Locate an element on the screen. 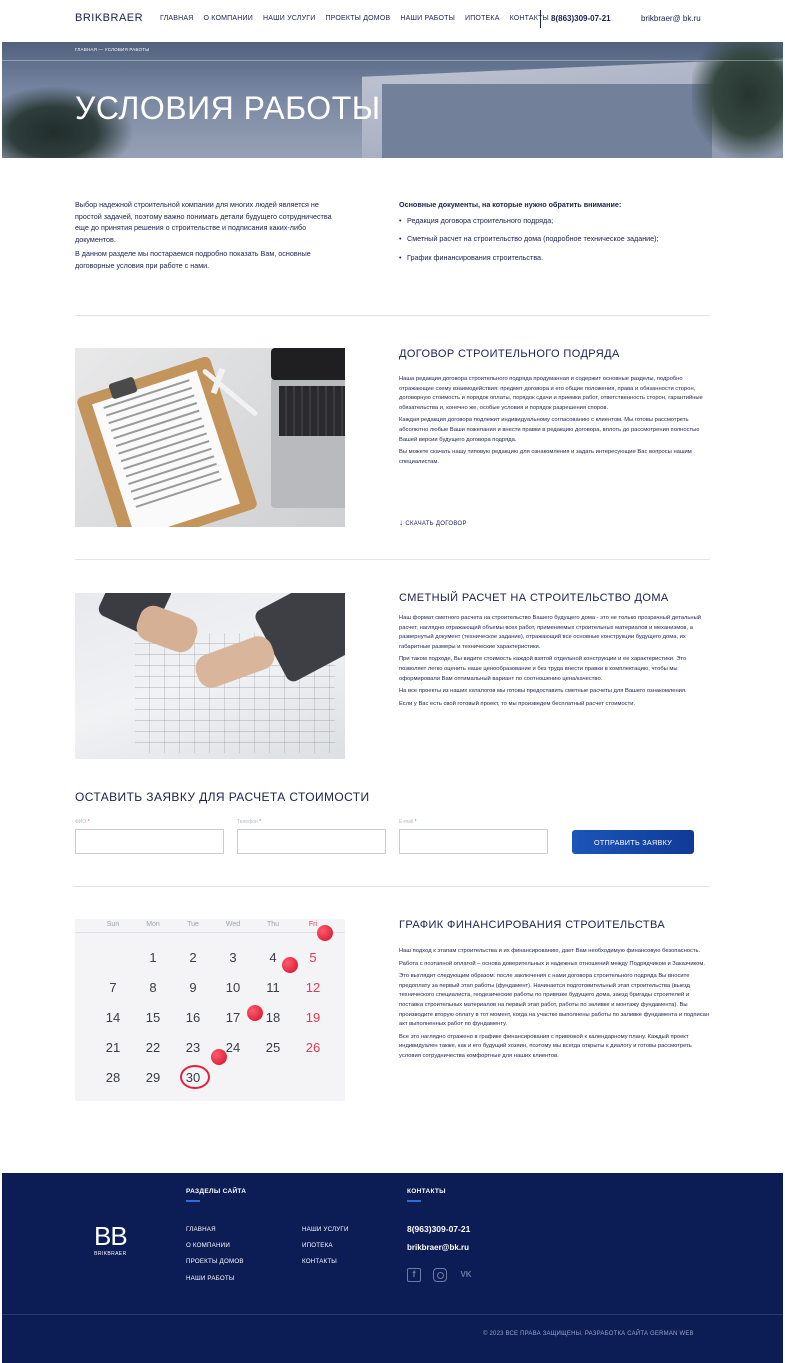 The width and height of the screenshot is (785, 1363). footer-link-contacts: КОНТАКТЫ is located at coordinates (319, 1261).